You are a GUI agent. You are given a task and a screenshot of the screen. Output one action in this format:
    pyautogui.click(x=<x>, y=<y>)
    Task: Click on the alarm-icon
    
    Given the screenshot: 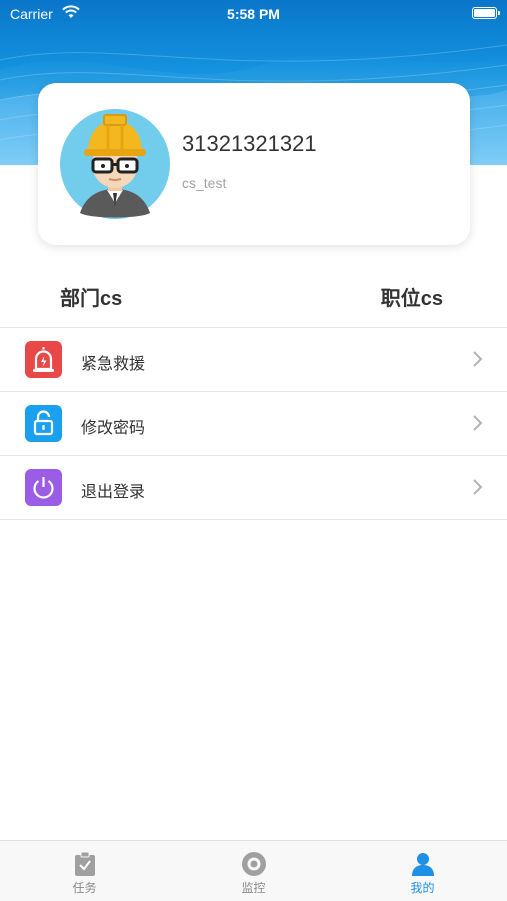 What is the action you would take?
    pyautogui.click(x=43, y=359)
    